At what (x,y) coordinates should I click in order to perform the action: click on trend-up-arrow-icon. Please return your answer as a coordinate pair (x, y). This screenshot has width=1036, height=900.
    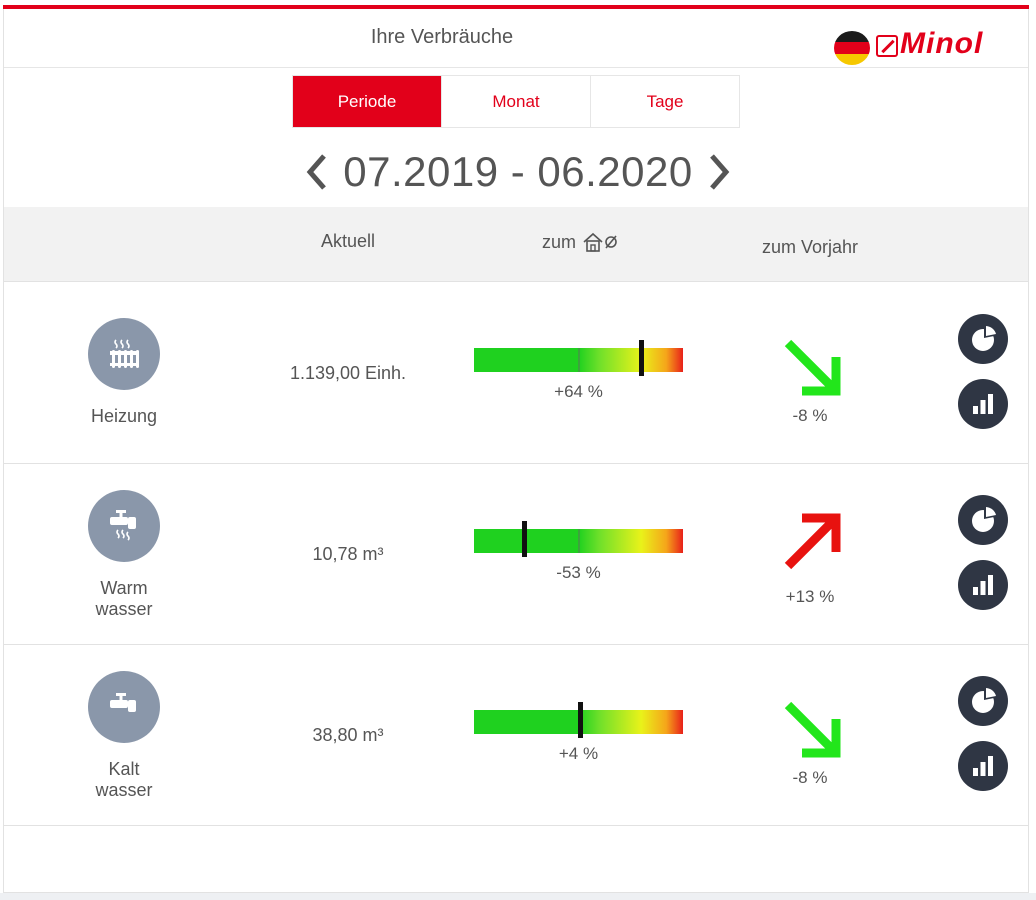
    Looking at the image, I should click on (812, 541).